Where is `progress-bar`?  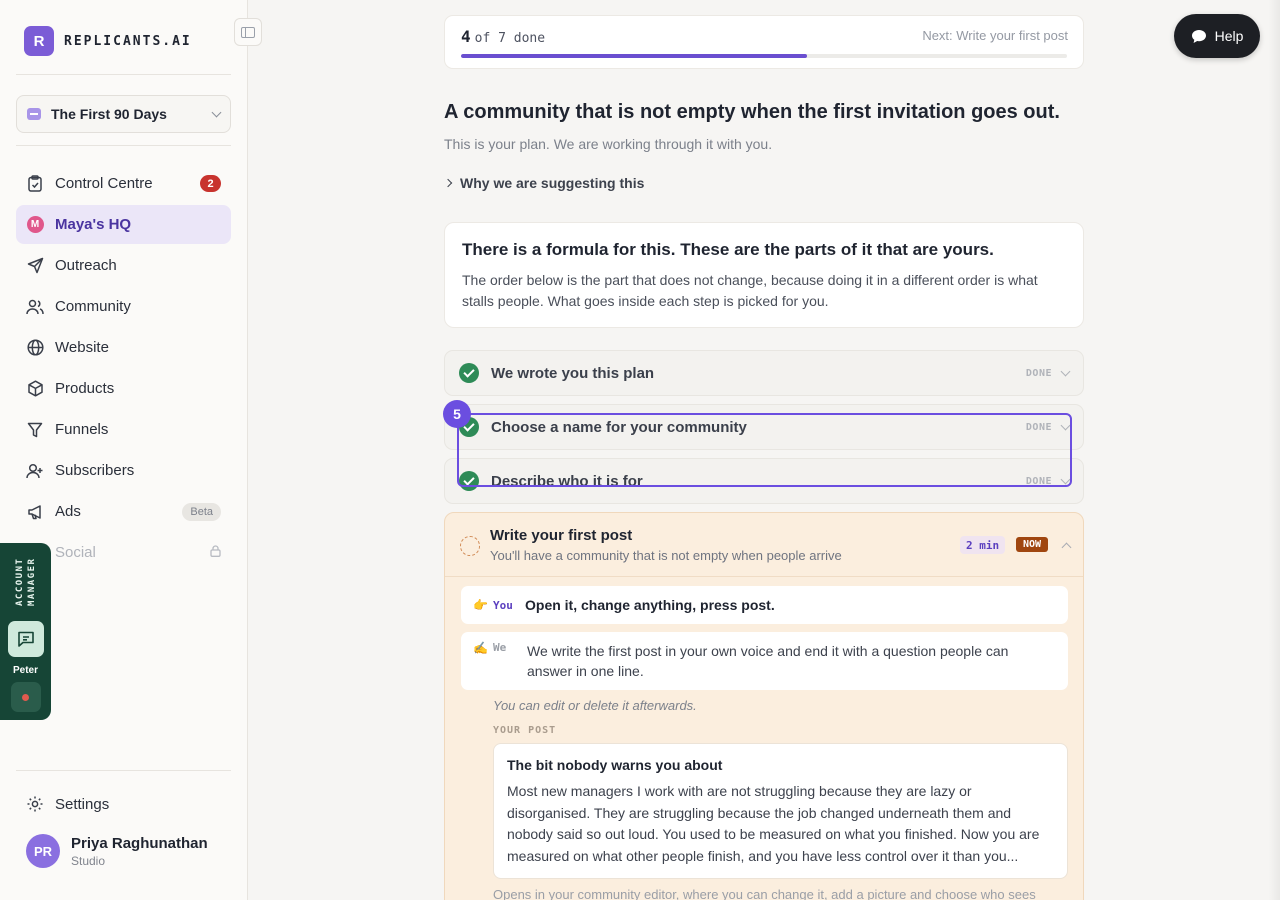
progress-bar is located at coordinates (764, 56).